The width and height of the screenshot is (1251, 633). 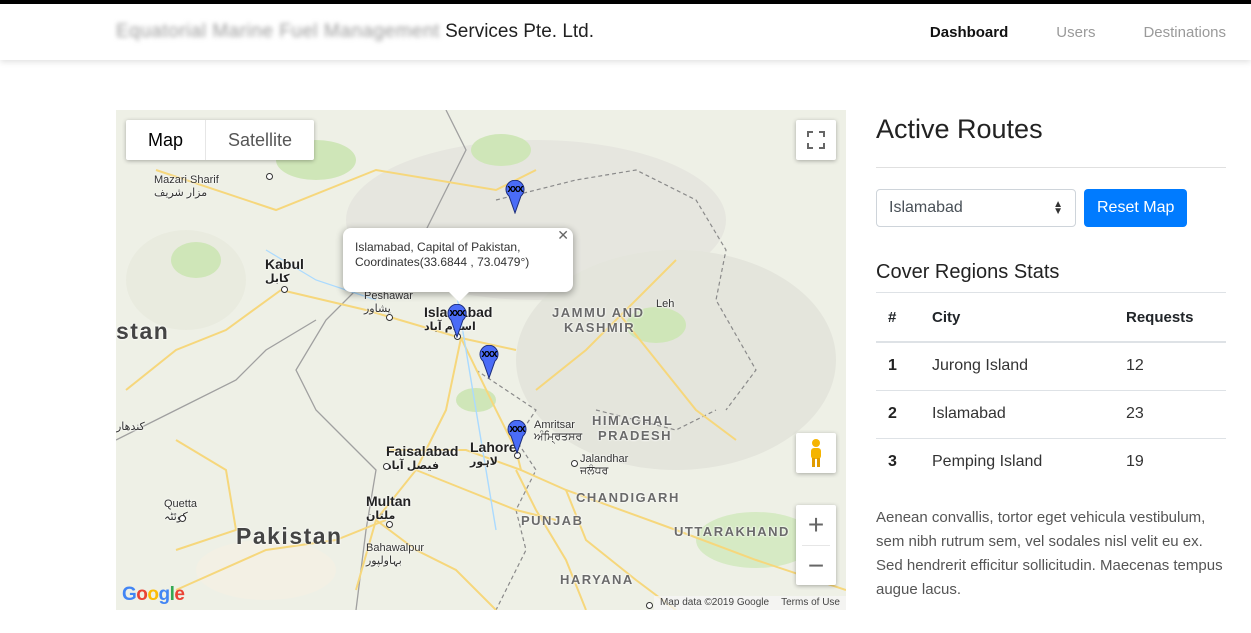 What do you see at coordinates (1170, 317) in the screenshot?
I see `table-header: Requests` at bounding box center [1170, 317].